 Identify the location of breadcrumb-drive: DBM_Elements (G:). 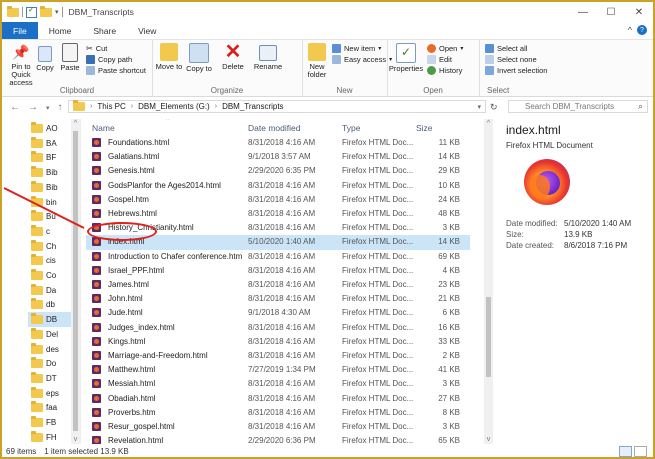
(174, 106).